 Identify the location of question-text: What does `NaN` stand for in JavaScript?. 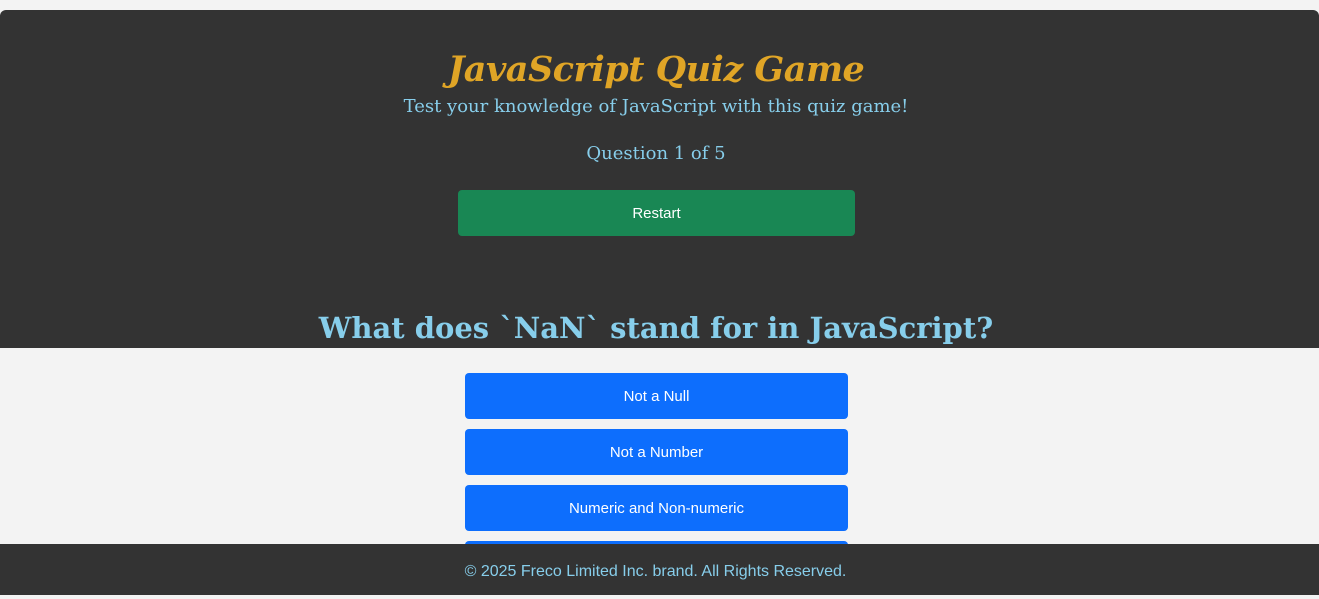
(656, 328).